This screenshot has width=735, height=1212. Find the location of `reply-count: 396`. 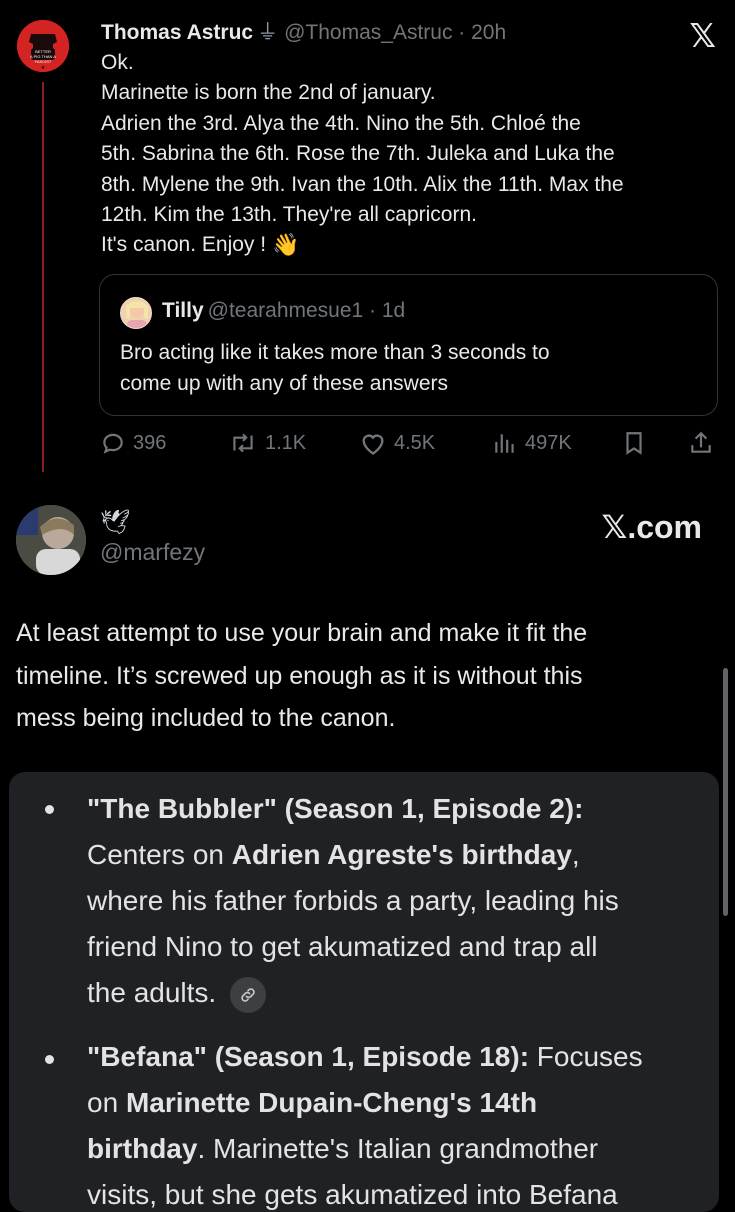

reply-count: 396 is located at coordinates (150, 442).